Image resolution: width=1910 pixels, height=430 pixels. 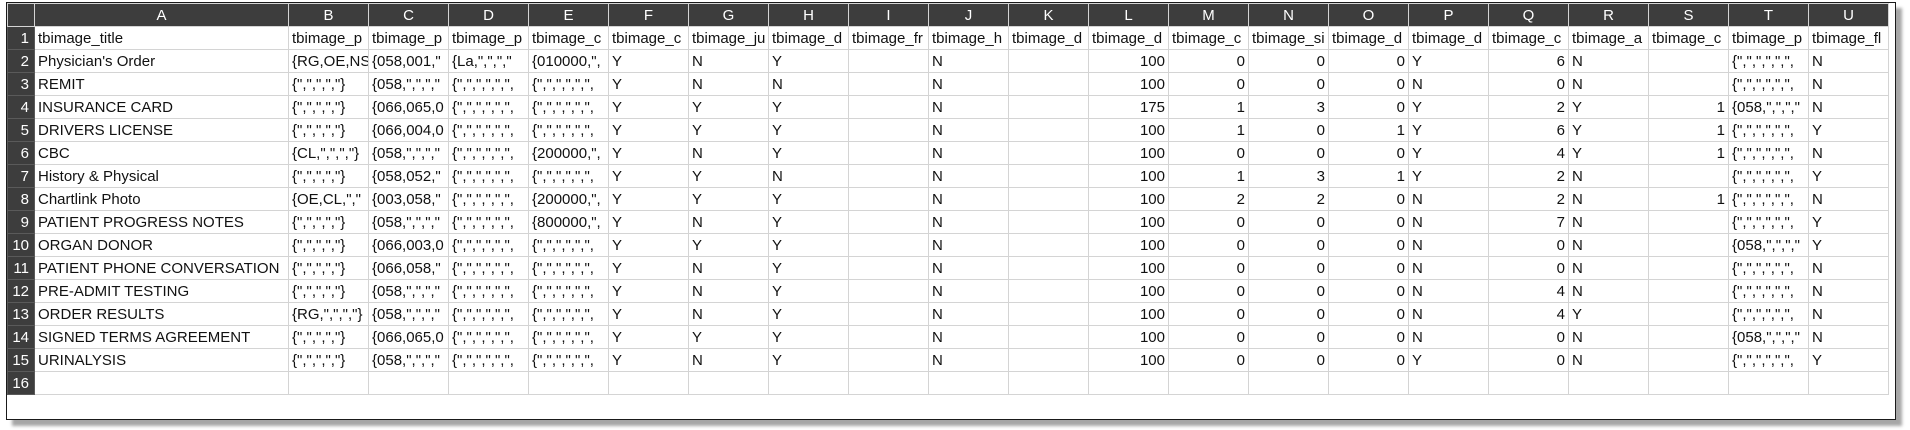 What do you see at coordinates (808, 268) in the screenshot?
I see `cell-h11: Y` at bounding box center [808, 268].